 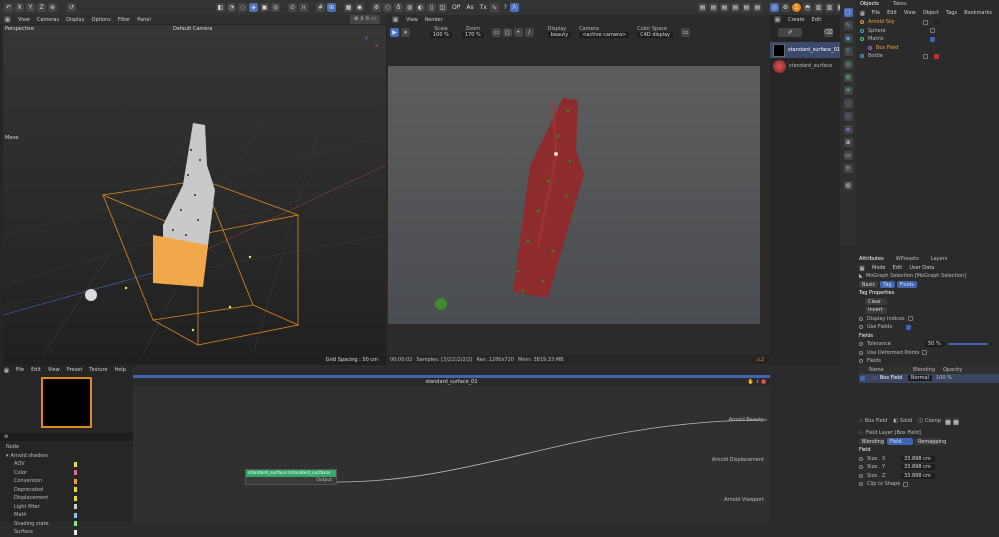 What do you see at coordinates (713, 7) in the screenshot?
I see `film2-icon: ▤` at bounding box center [713, 7].